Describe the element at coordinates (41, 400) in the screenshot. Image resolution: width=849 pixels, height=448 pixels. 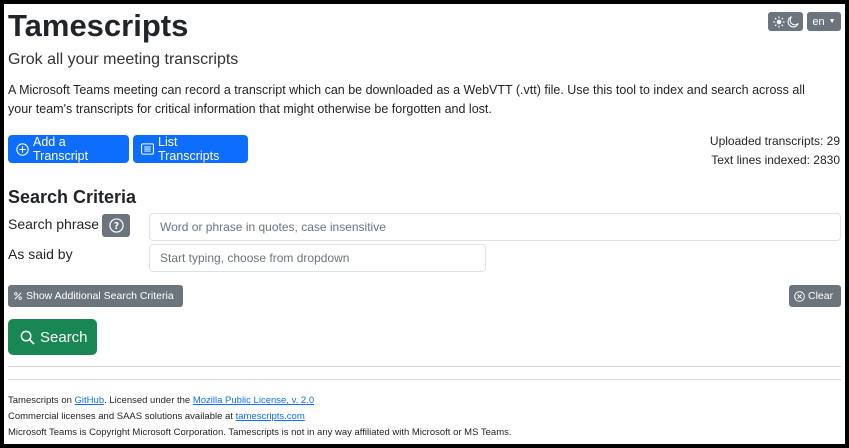
I see `footer-text: Tamescripts on` at that location.